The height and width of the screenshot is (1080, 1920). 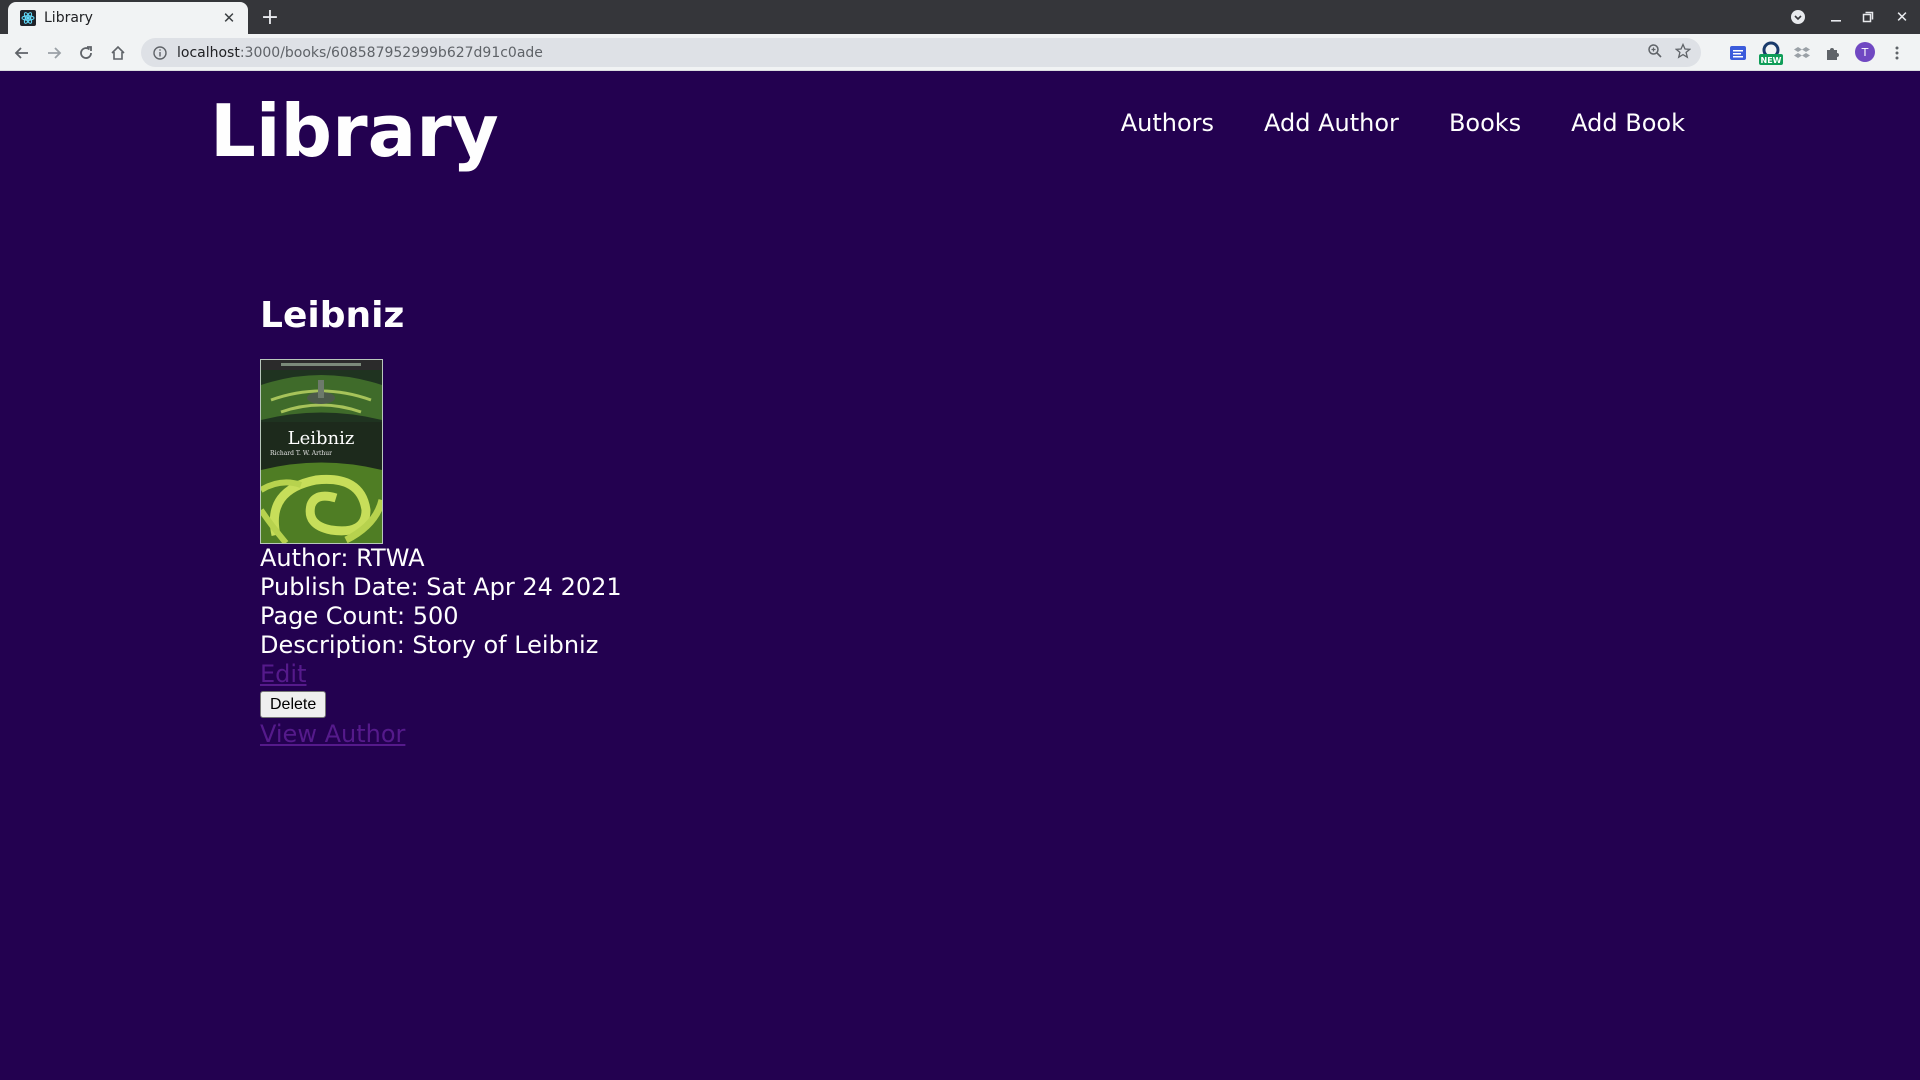 What do you see at coordinates (86, 53) in the screenshot?
I see `reload-icon` at bounding box center [86, 53].